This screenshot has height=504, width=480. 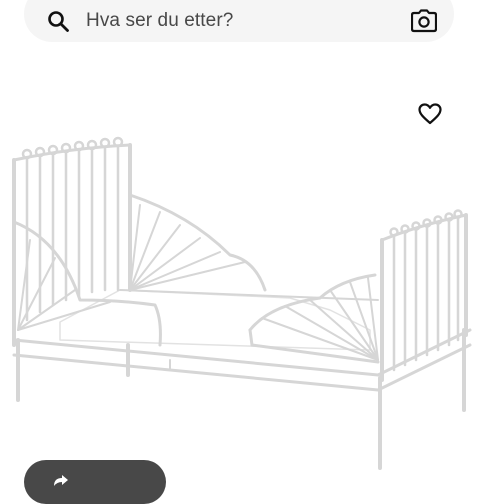 What do you see at coordinates (95, 482) in the screenshot?
I see `bottom-action-button` at bounding box center [95, 482].